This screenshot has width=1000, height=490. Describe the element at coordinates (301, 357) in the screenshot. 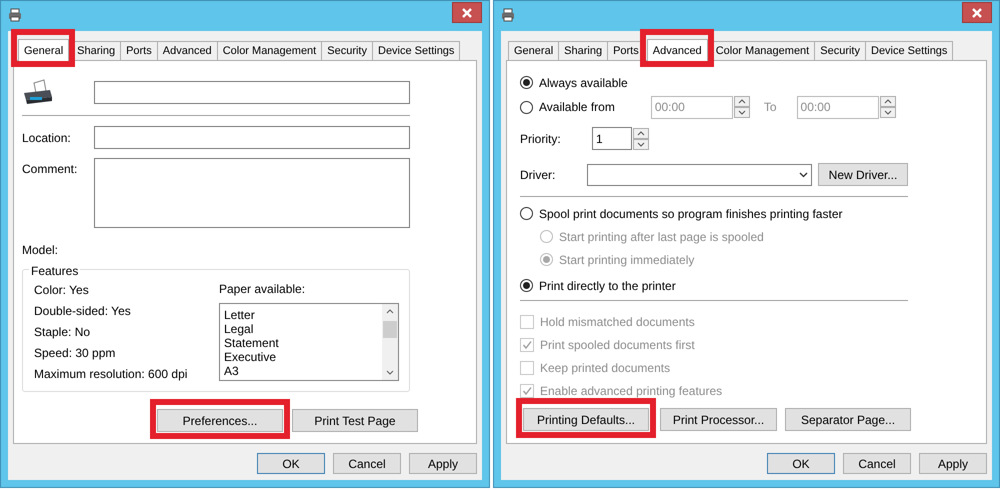

I see `list-item: Executive` at that location.